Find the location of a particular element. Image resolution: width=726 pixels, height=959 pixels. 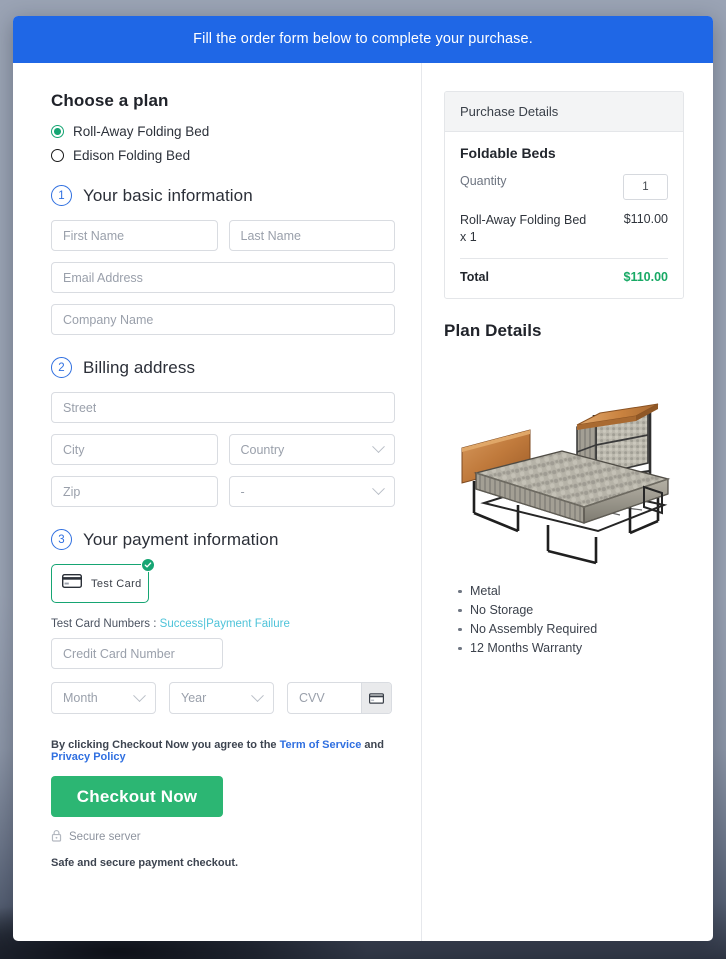

city-input: City is located at coordinates (134, 449).